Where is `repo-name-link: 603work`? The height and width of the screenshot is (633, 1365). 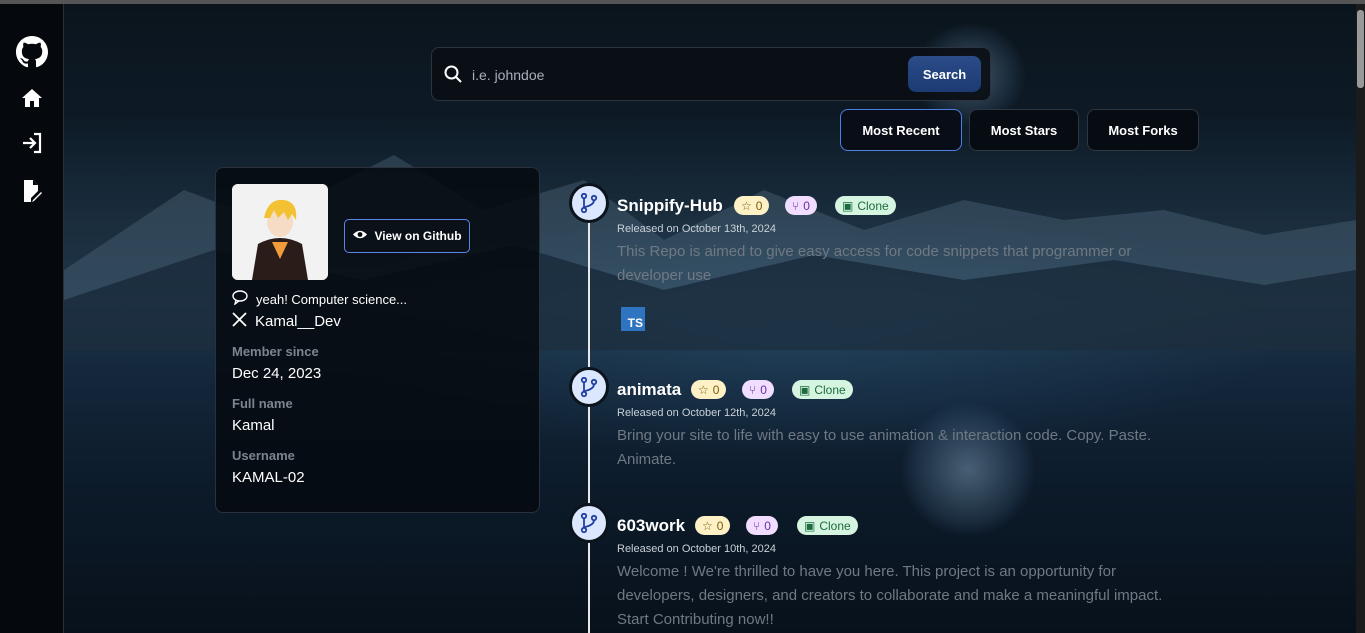
repo-name-link: 603work is located at coordinates (651, 526).